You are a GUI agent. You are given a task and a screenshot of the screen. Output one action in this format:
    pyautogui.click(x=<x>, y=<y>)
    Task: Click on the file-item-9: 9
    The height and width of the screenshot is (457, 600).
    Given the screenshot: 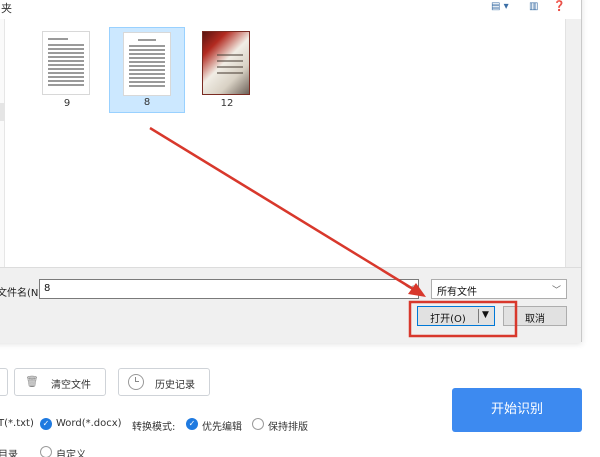 What is the action you would take?
    pyautogui.click(x=67, y=70)
    